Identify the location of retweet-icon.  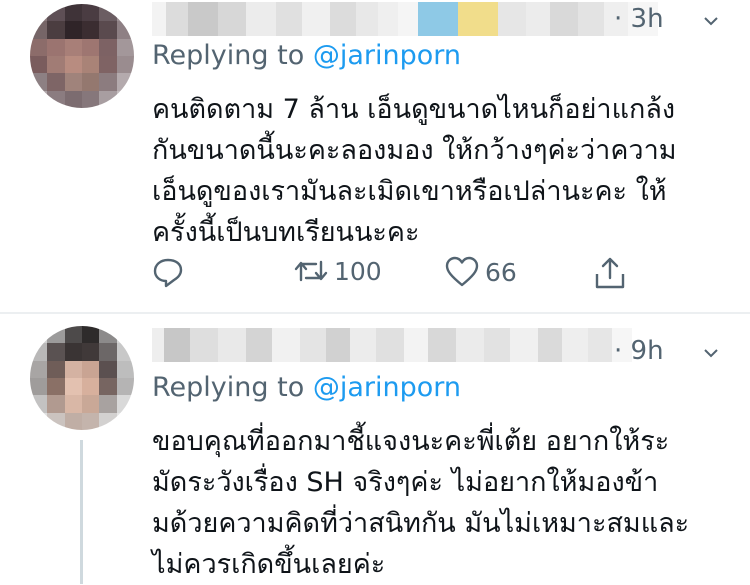
(311, 271).